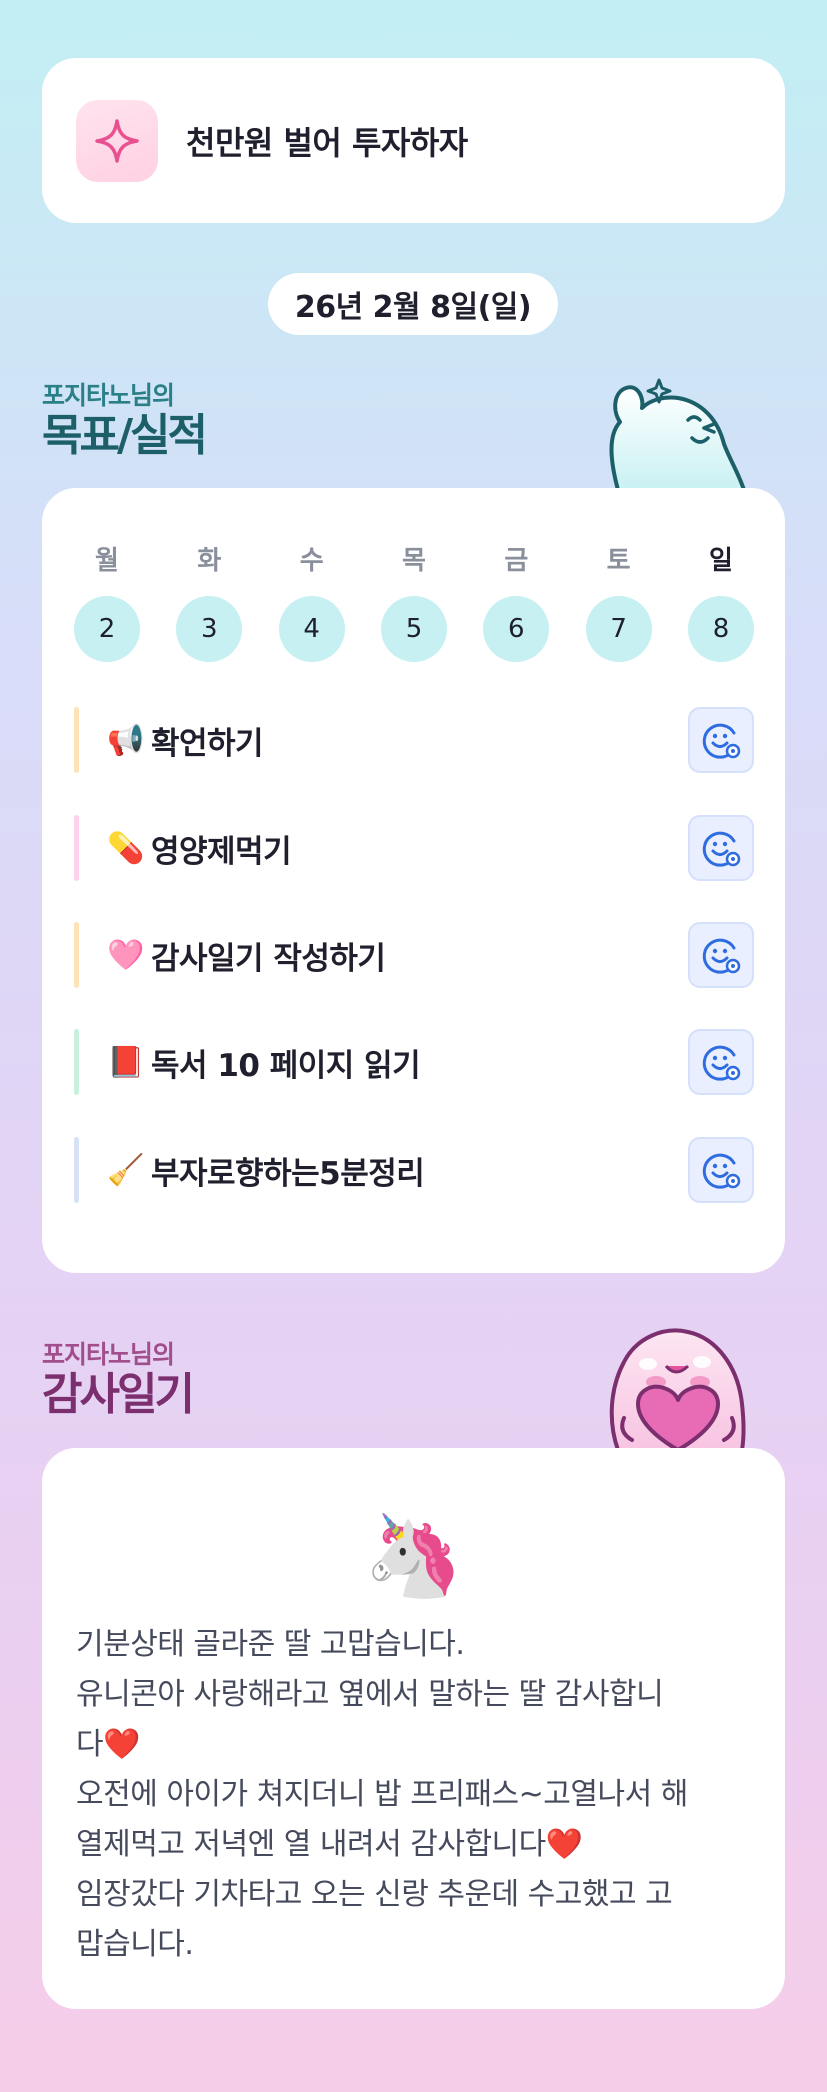 The image size is (827, 2092). What do you see at coordinates (721, 561) in the screenshot?
I see `weekday-label-active: 일` at bounding box center [721, 561].